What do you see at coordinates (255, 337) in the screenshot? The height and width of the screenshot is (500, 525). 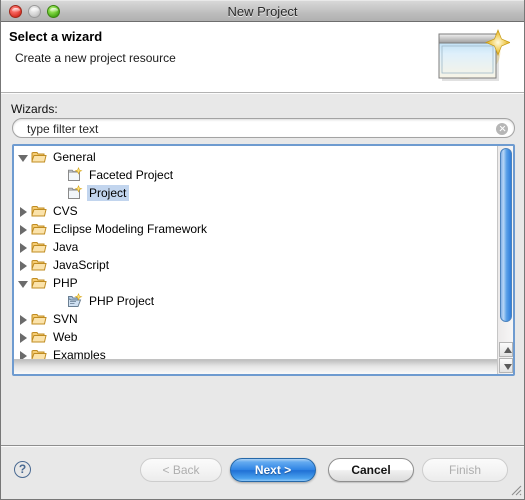 I see `tree-item: Web` at bounding box center [255, 337].